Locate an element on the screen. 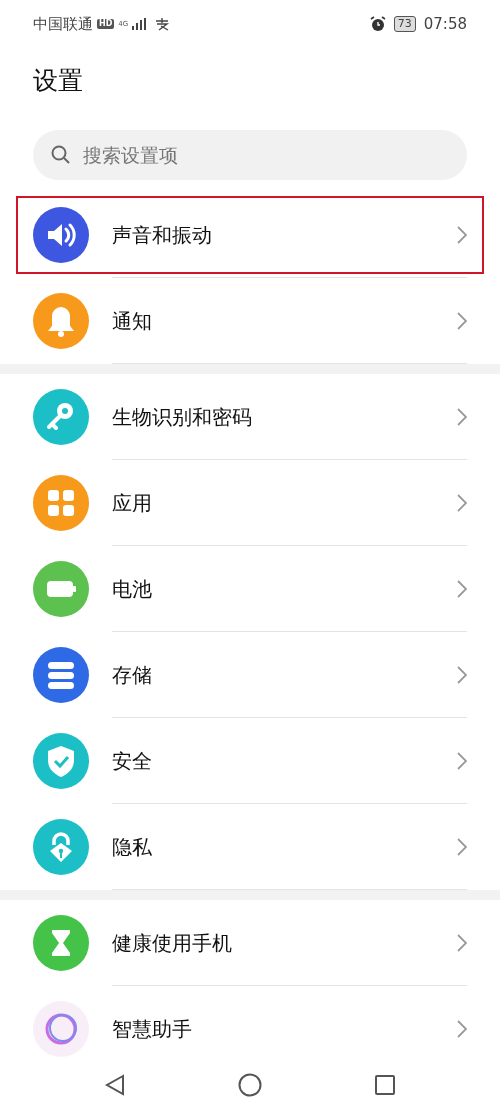  item-label: 安全 is located at coordinates (132, 761).